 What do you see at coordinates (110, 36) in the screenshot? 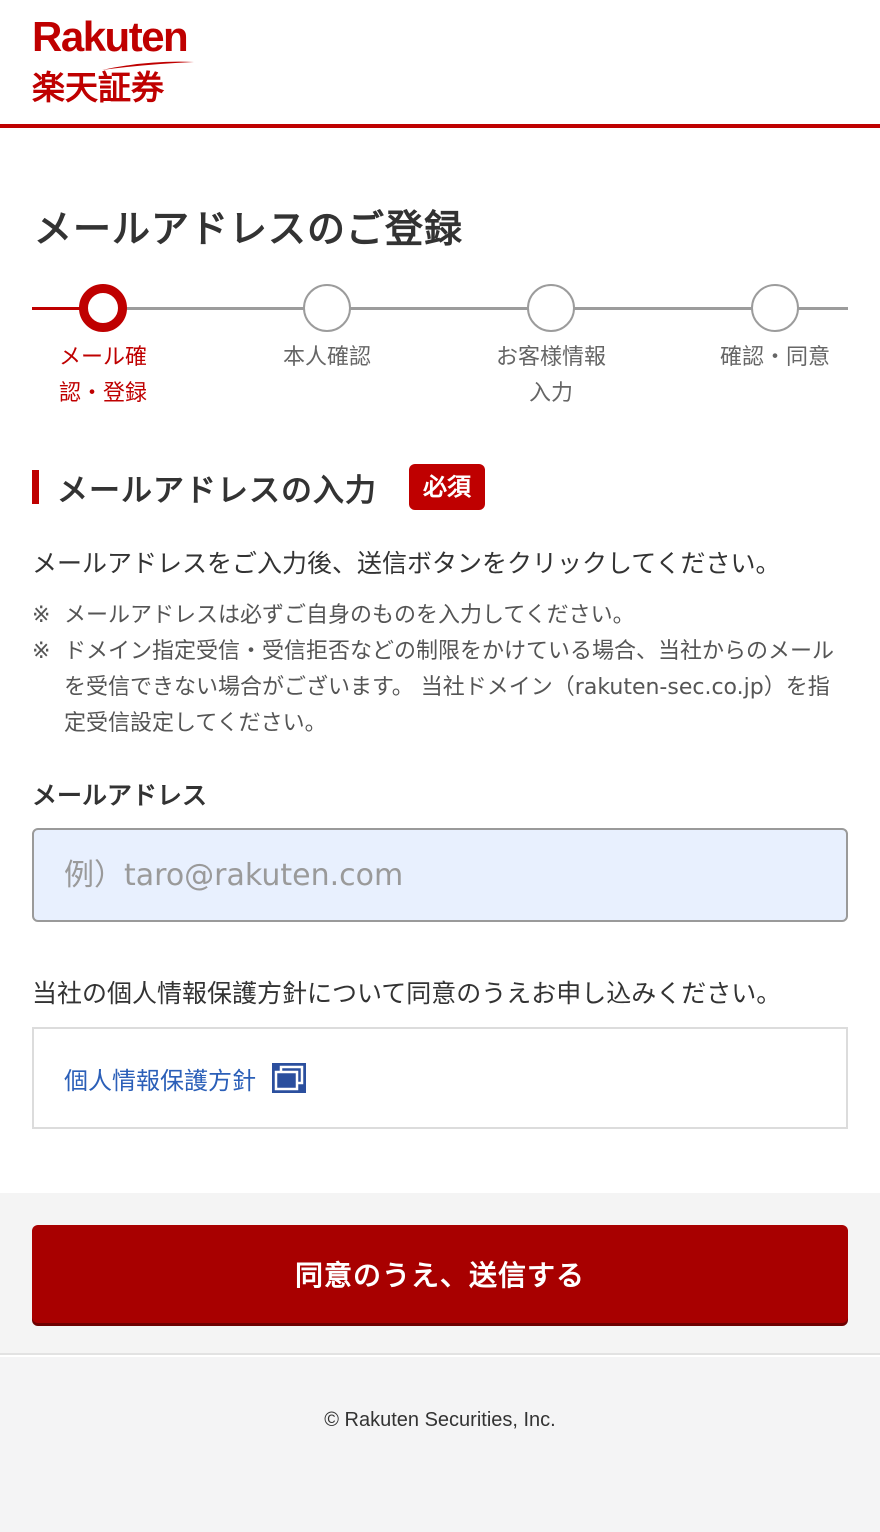
I see `logo-wordmark: Rakuten` at bounding box center [110, 36].